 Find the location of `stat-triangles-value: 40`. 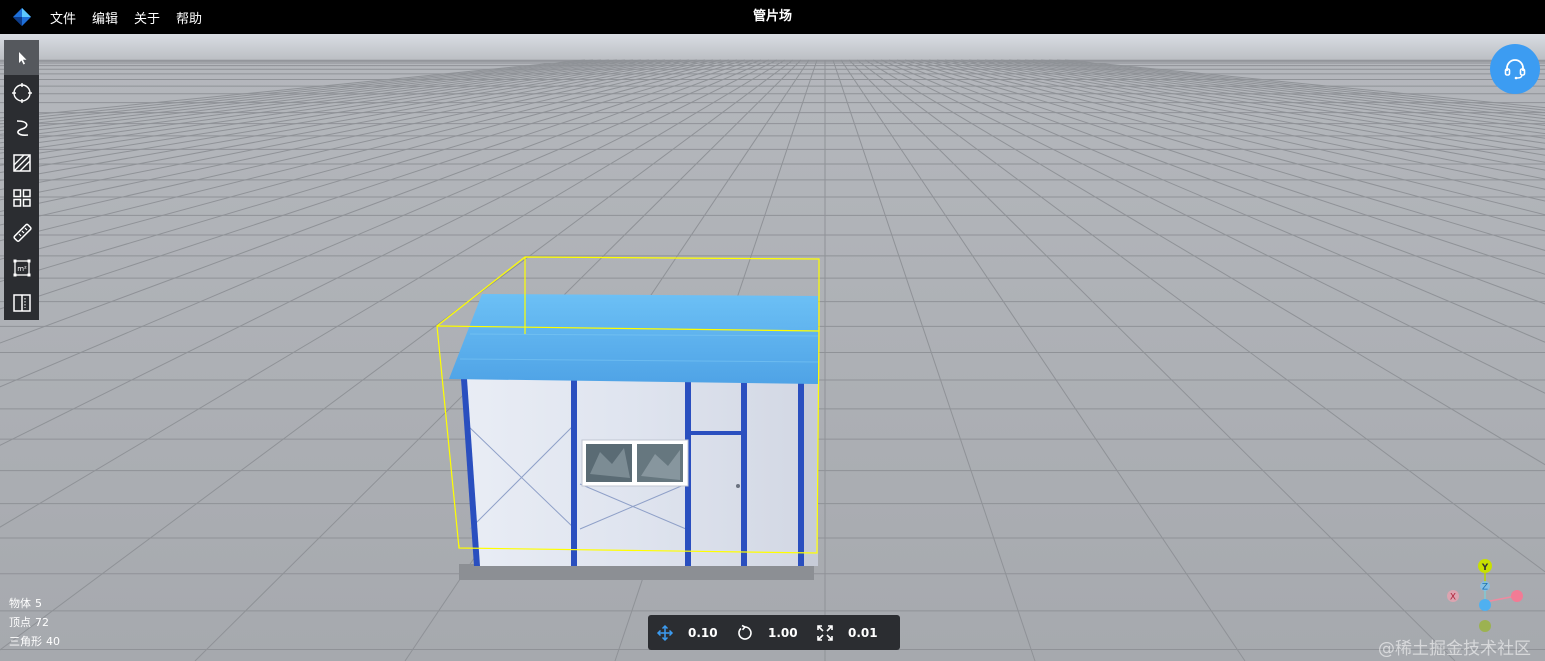

stat-triangles-value: 40 is located at coordinates (53, 641).